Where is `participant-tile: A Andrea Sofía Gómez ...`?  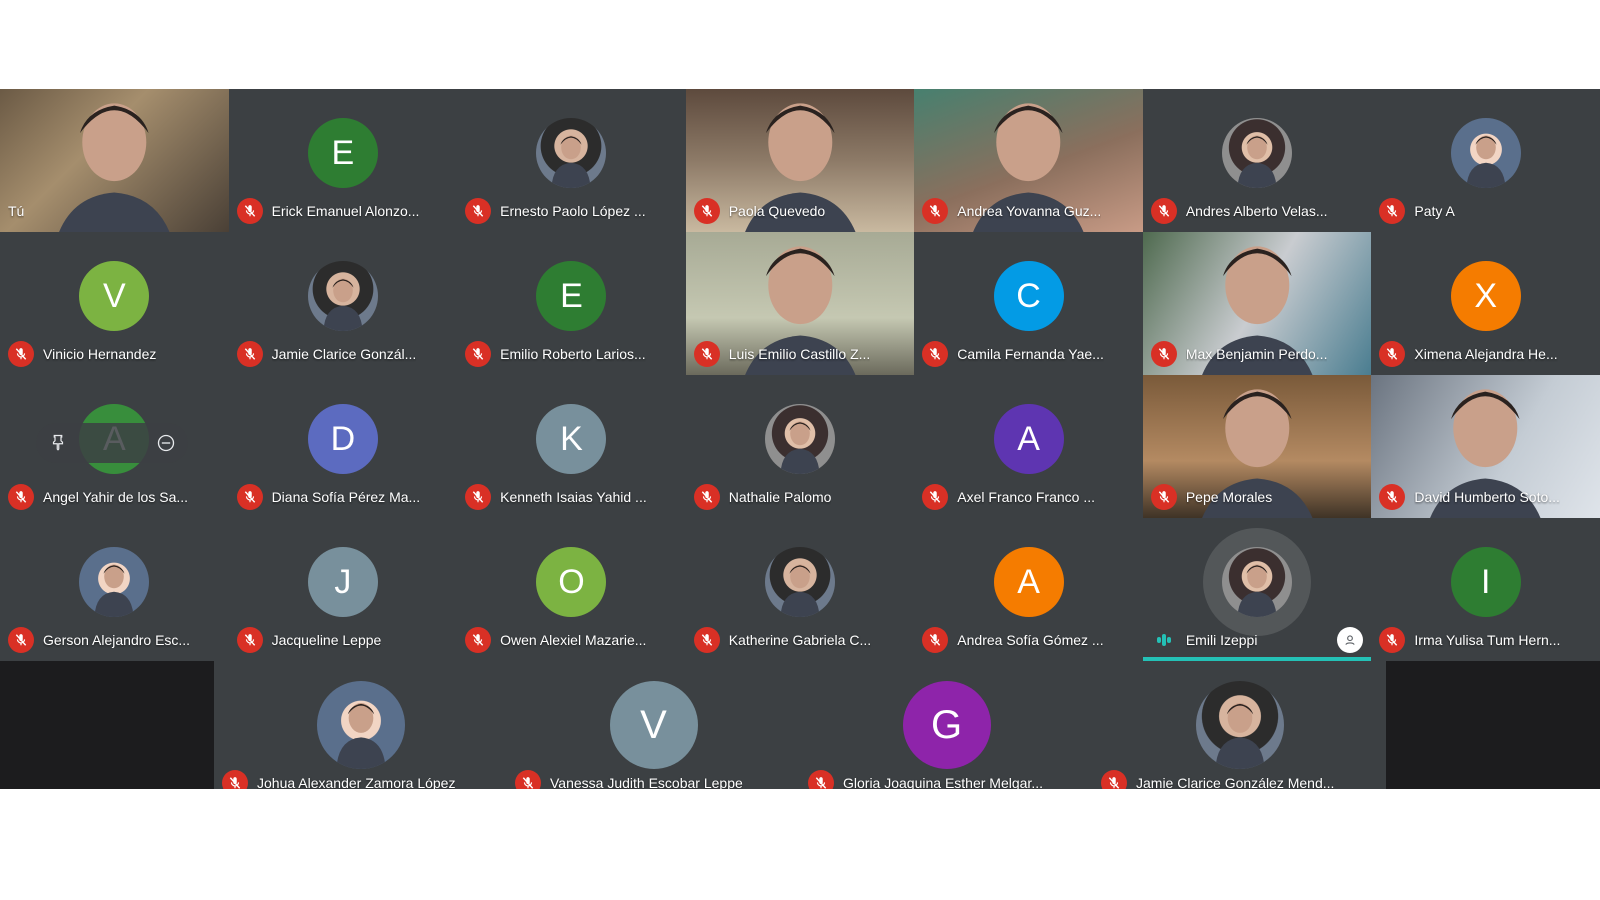 participant-tile: A Andrea Sofía Gómez ... is located at coordinates (1028, 589).